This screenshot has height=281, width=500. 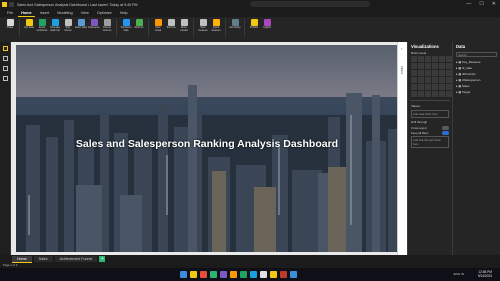 I want to click on ribbon-button: SQL Server, so click(x=68, y=26).